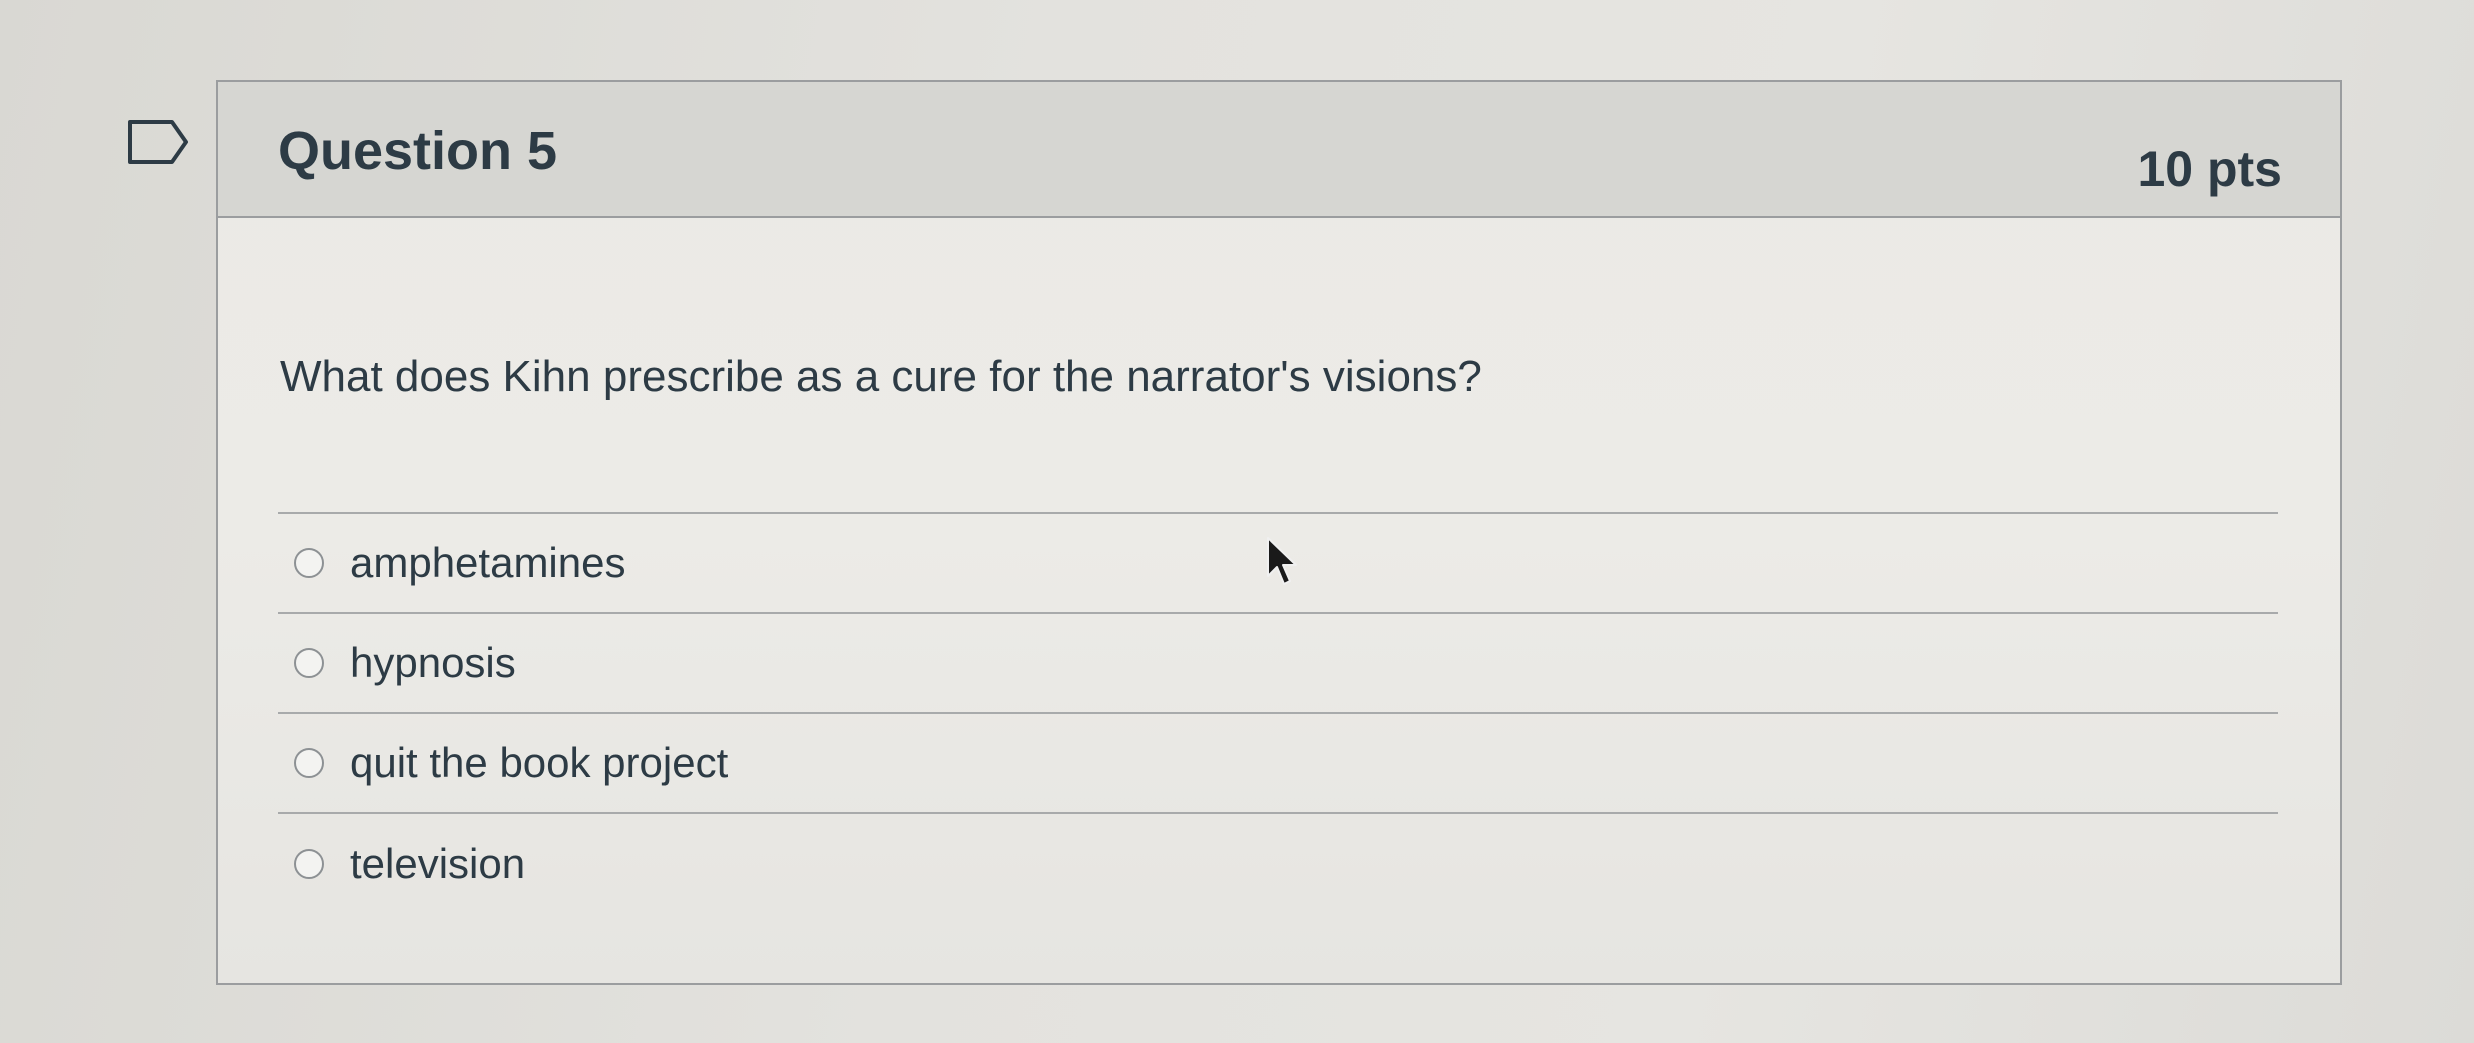  I want to click on answer-label: television, so click(438, 863).